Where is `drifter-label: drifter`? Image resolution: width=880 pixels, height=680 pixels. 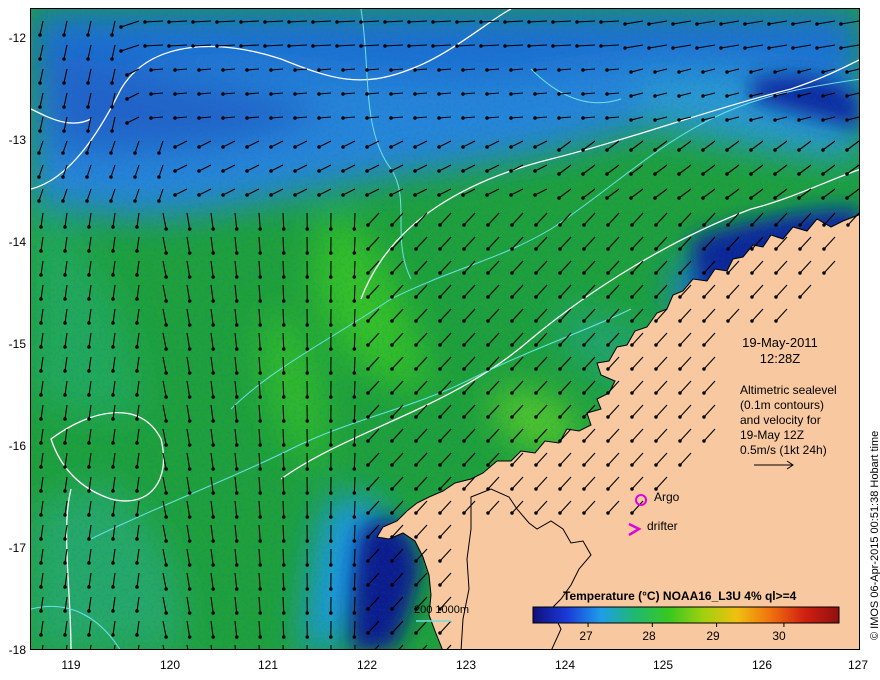
drifter-label: drifter is located at coordinates (662, 526).